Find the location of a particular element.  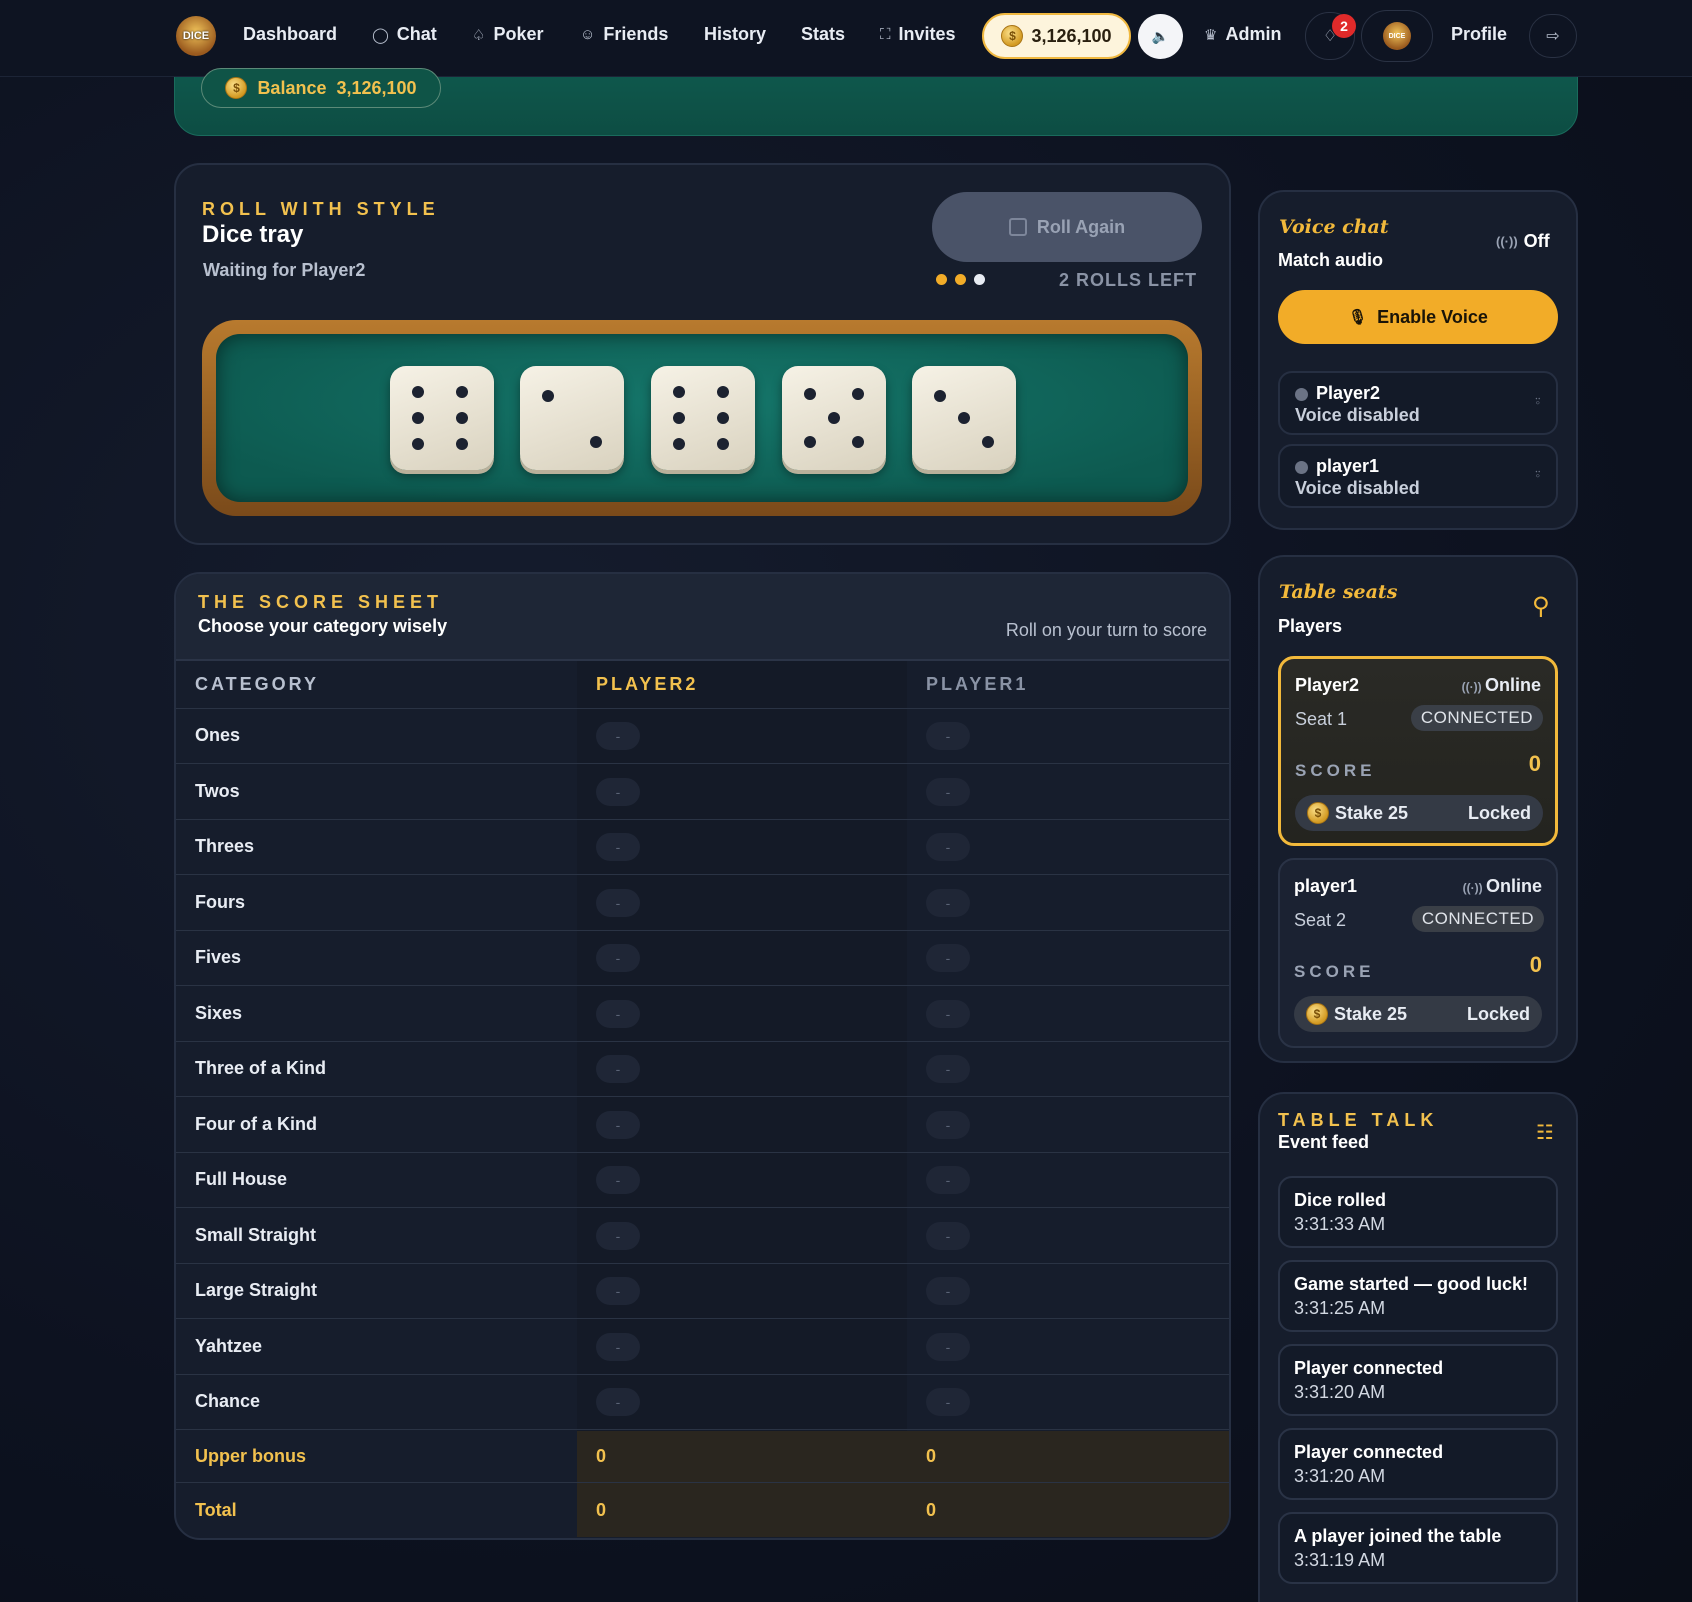

event-time: 3:31:33 AM is located at coordinates (1340, 1224).